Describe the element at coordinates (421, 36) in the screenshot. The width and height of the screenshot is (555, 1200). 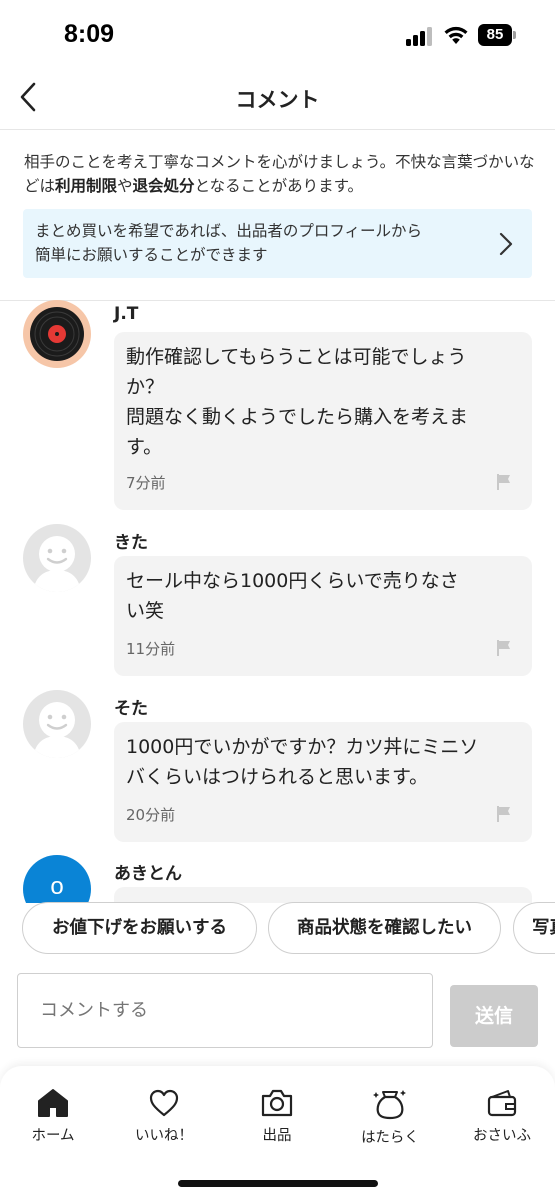
I see `cellular-signal-icon` at that location.